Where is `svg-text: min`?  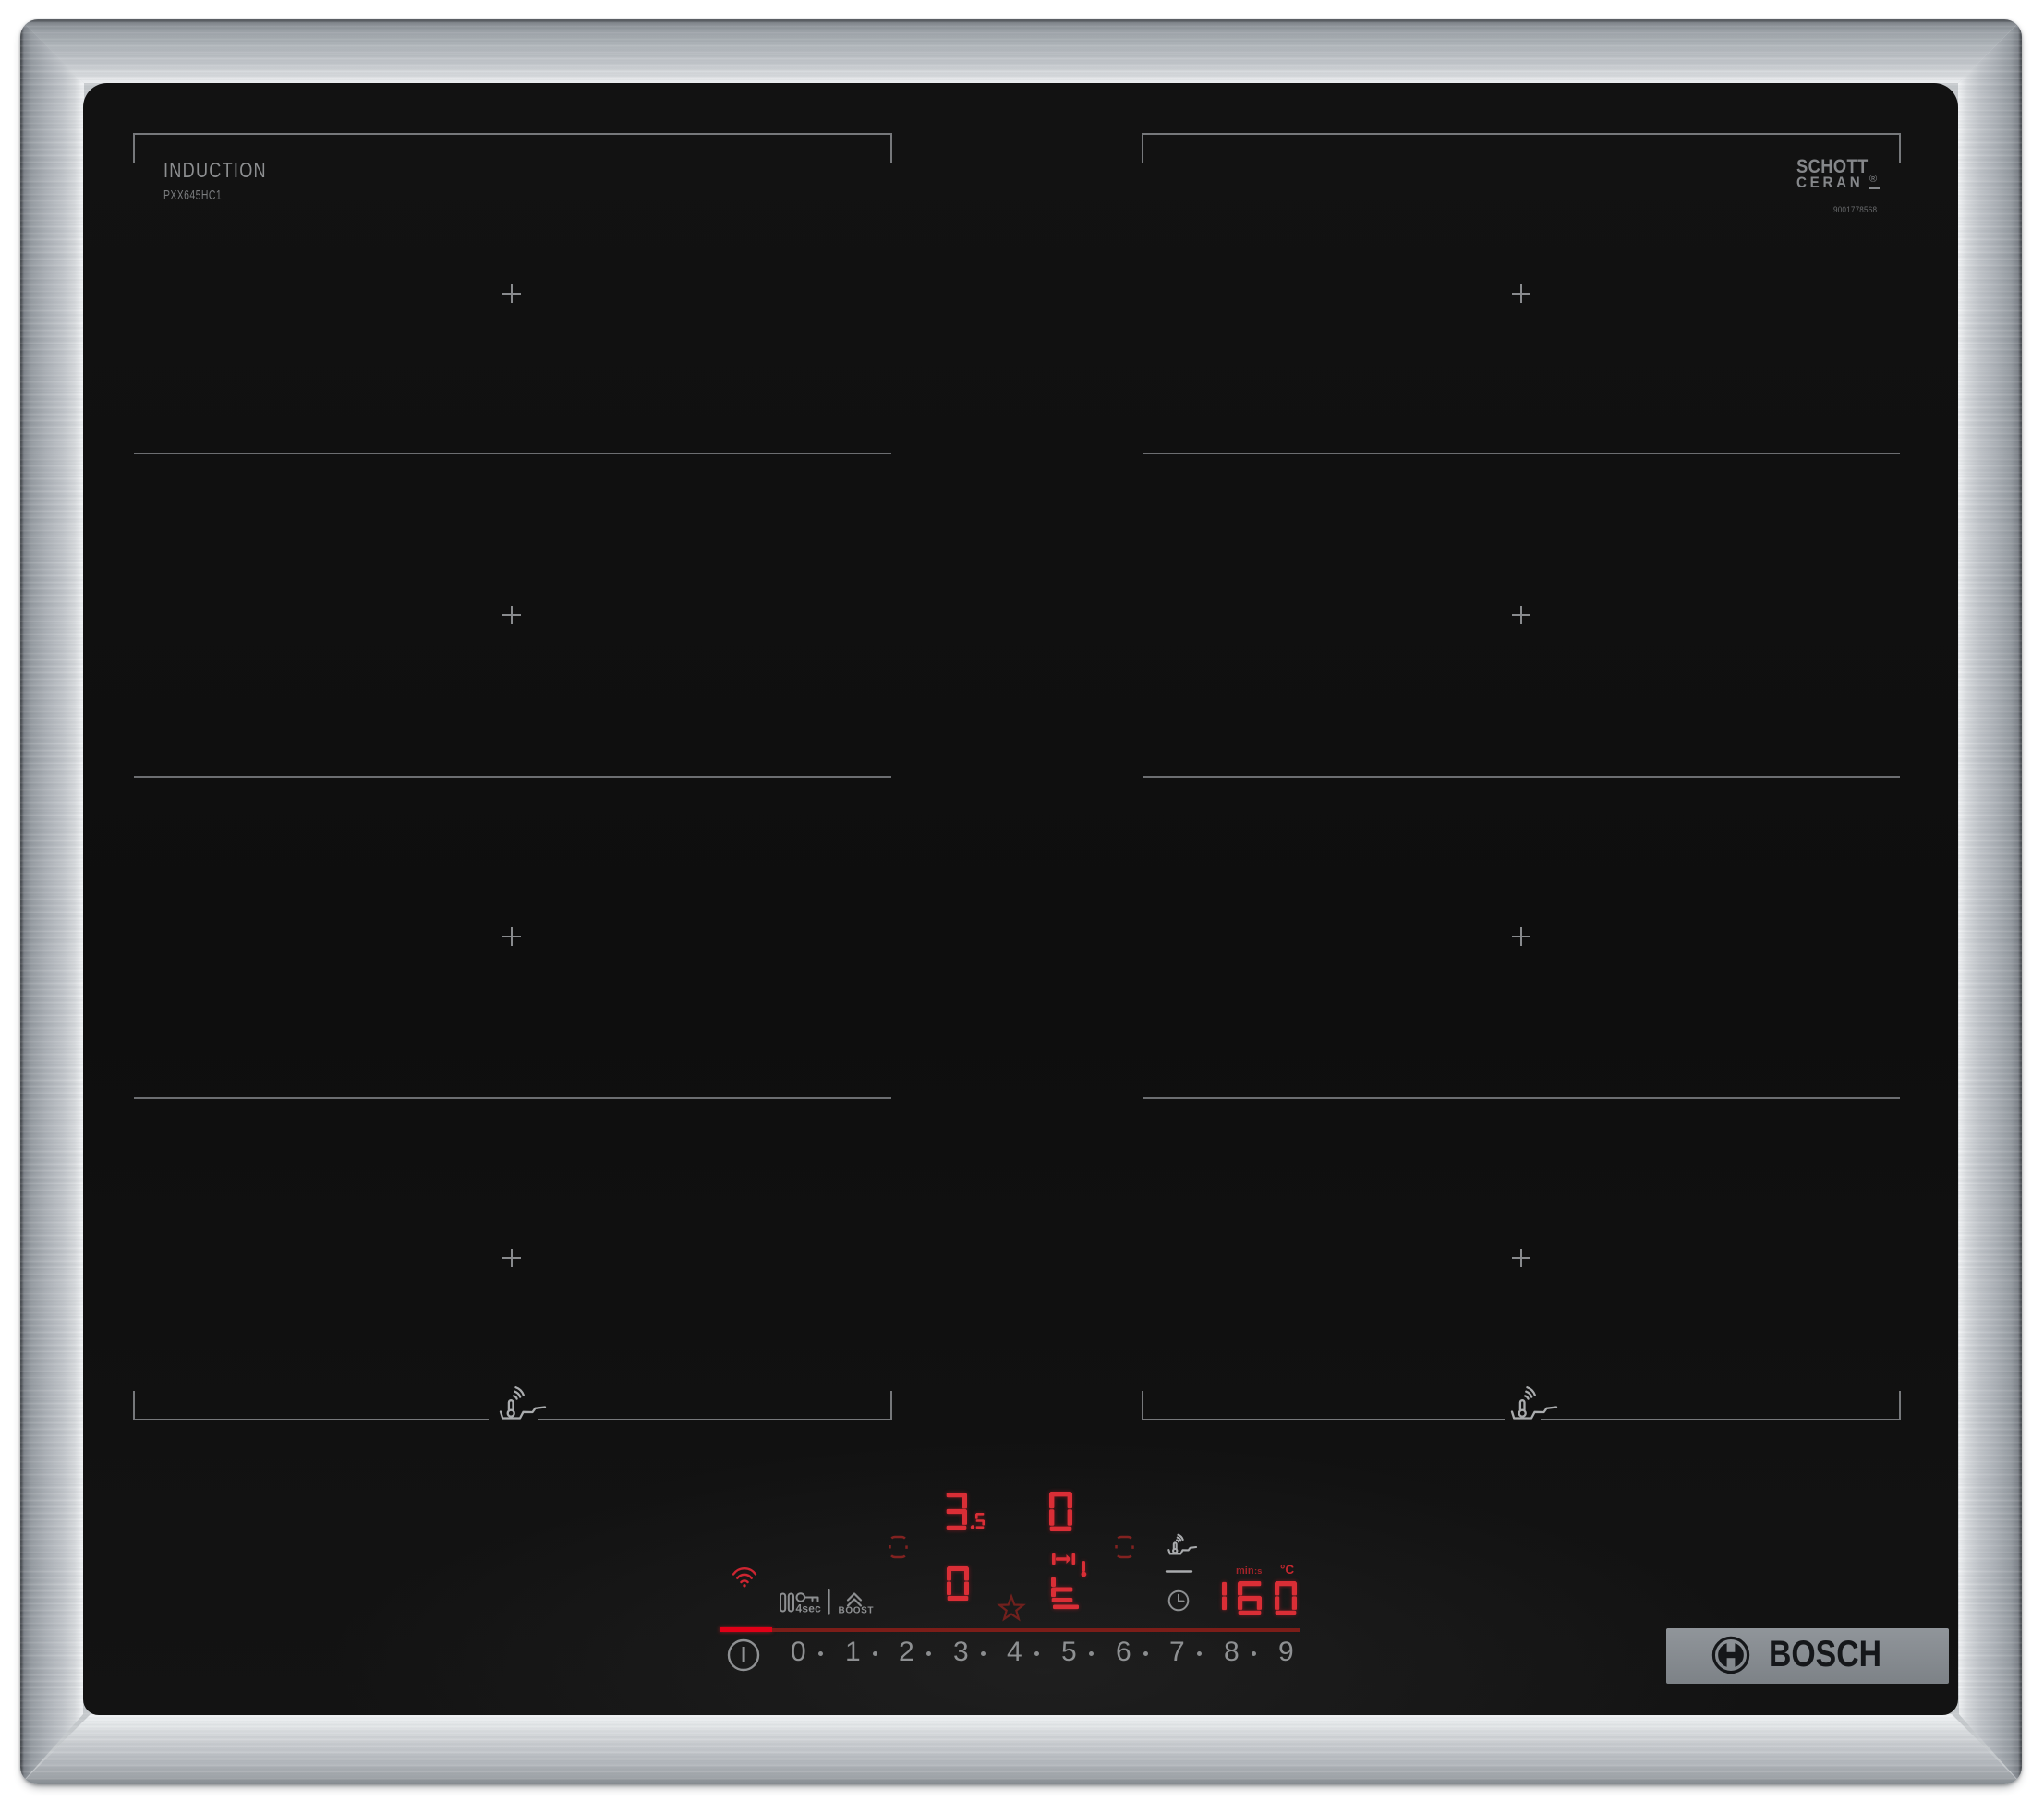 svg-text: min is located at coordinates (1245, 1571).